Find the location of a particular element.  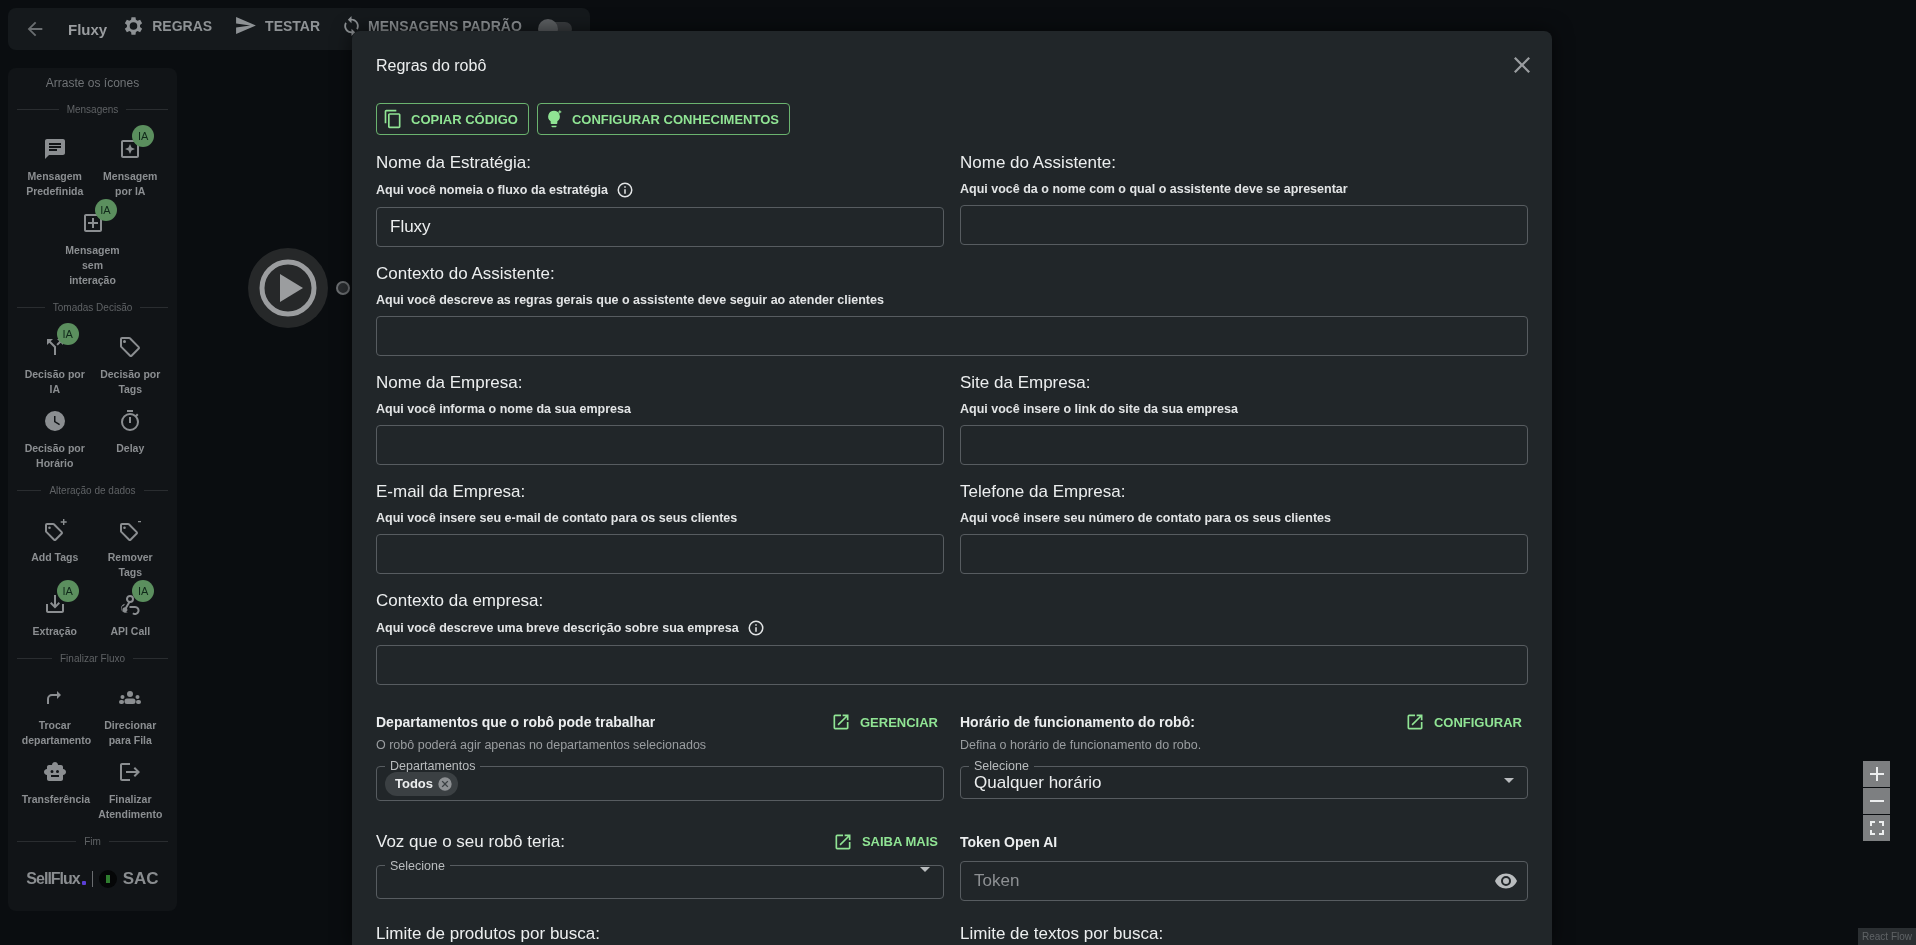

field-label: E-mail da Empresa: is located at coordinates (451, 492).